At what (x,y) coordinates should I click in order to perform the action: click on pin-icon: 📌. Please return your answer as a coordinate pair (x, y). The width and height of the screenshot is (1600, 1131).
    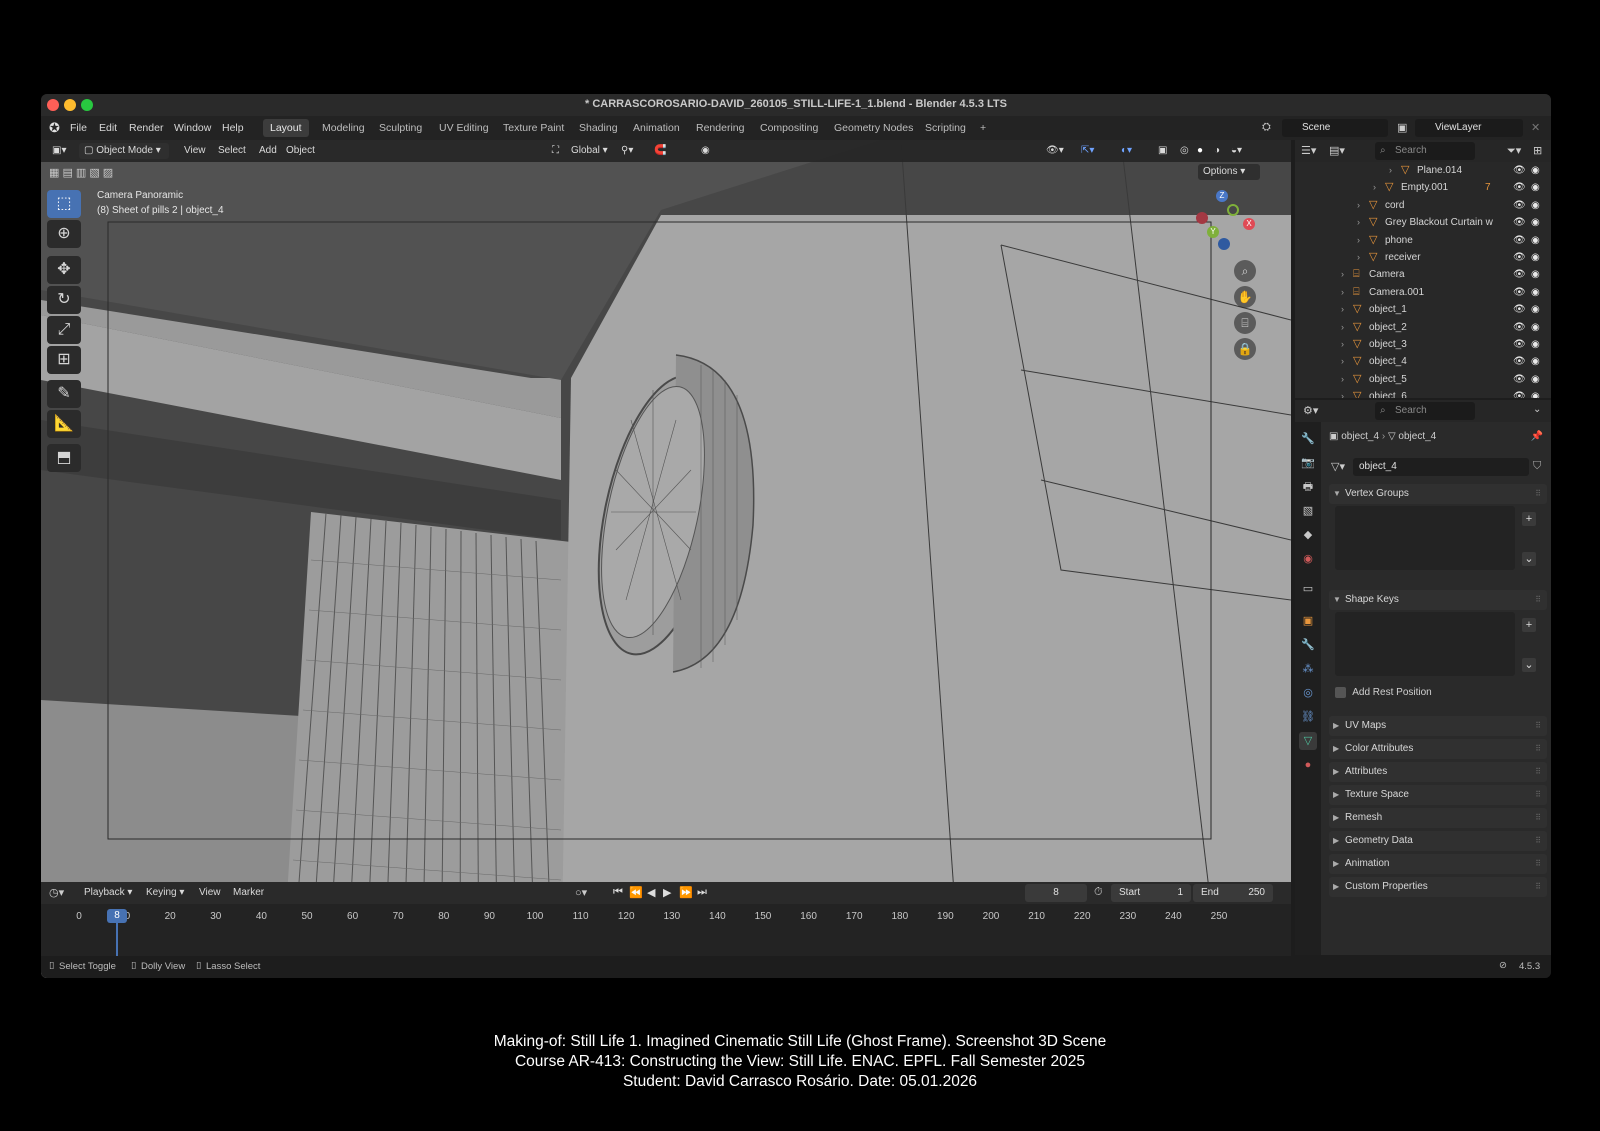
    Looking at the image, I should click on (1537, 437).